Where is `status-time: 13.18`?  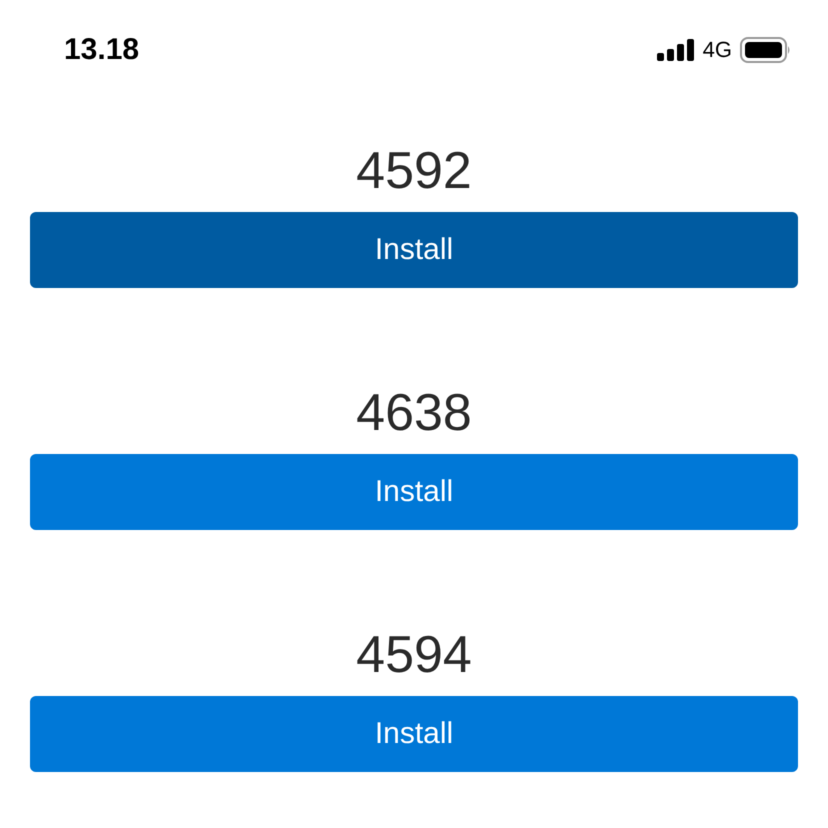
status-time: 13.18 is located at coordinates (102, 50).